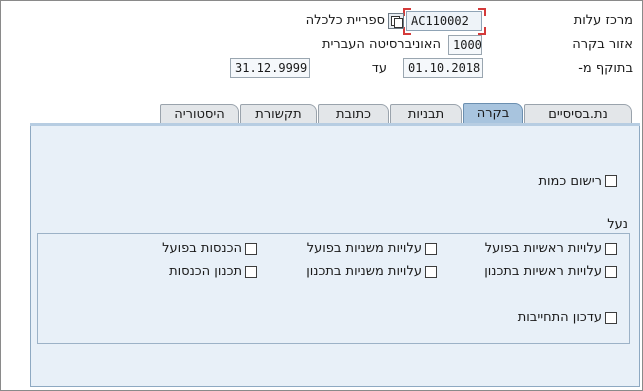 This screenshot has height=391, width=643. I want to click on primary-plan-label: עלויות ראשיות בתכנון, so click(543, 271).